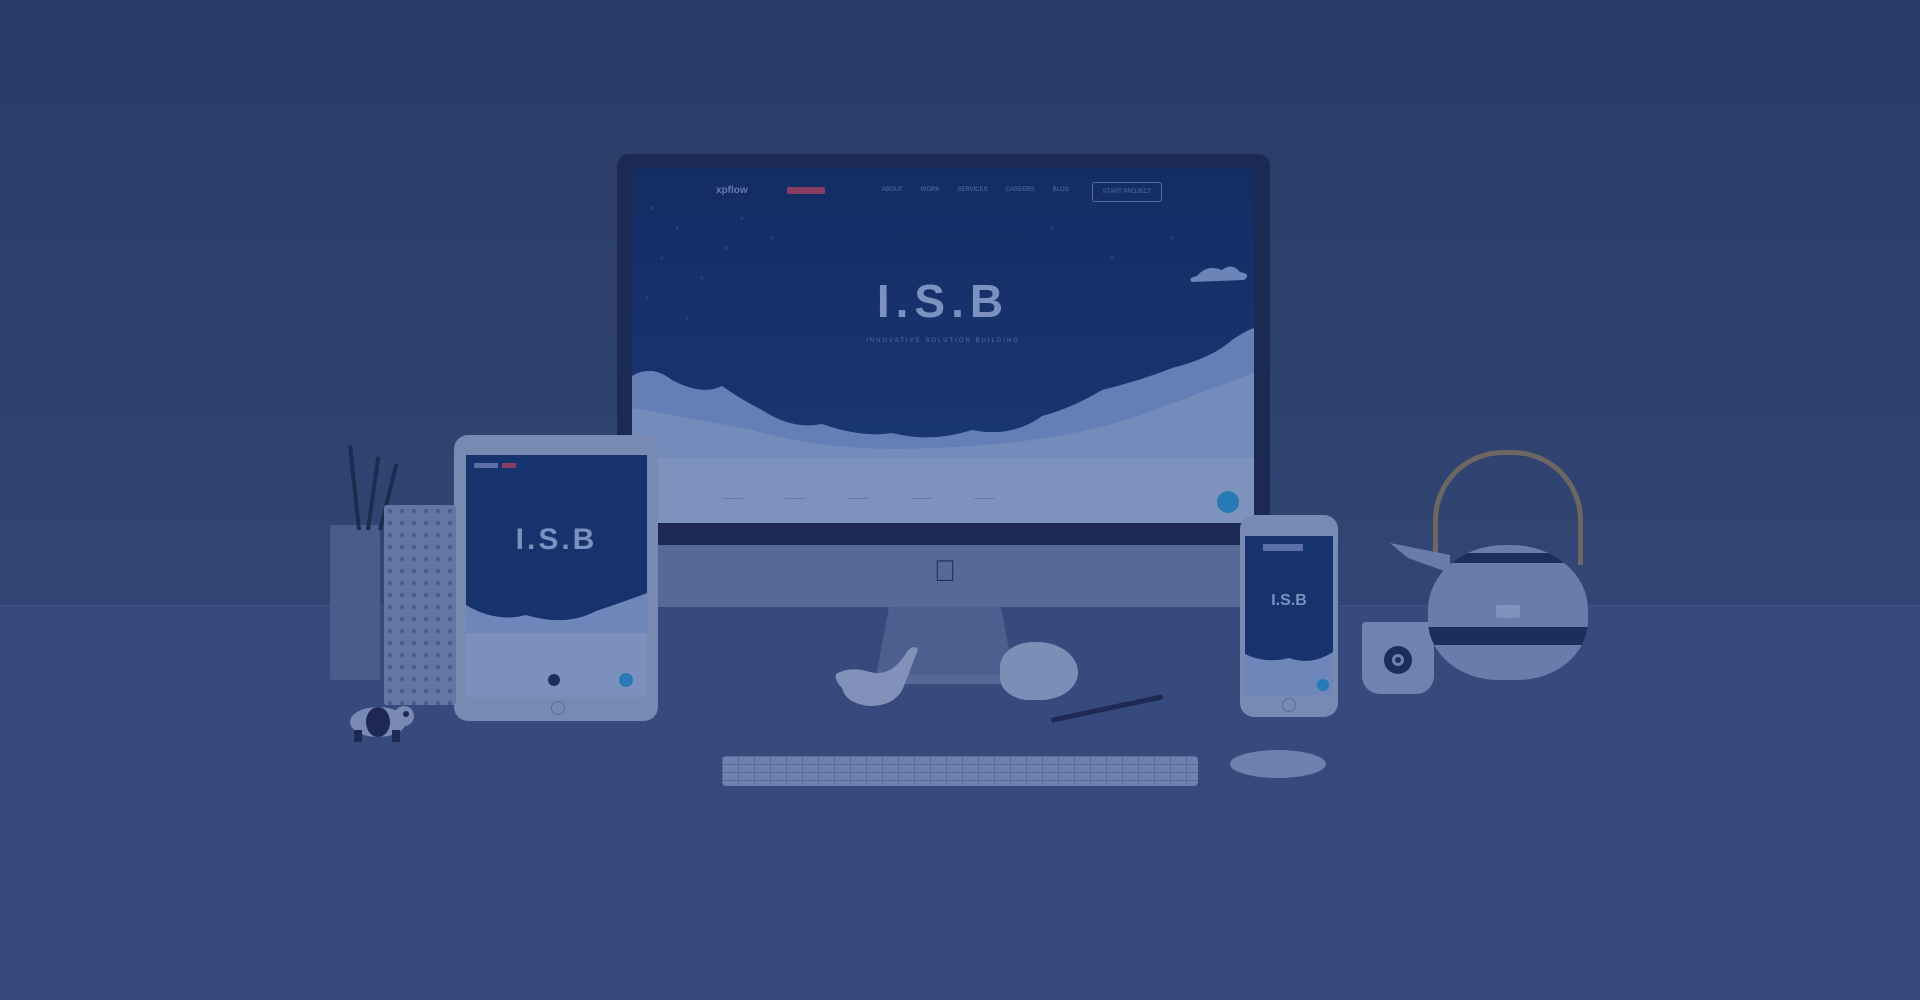  Describe the element at coordinates (943, 301) in the screenshot. I see `hero-title: I.S.B` at that location.